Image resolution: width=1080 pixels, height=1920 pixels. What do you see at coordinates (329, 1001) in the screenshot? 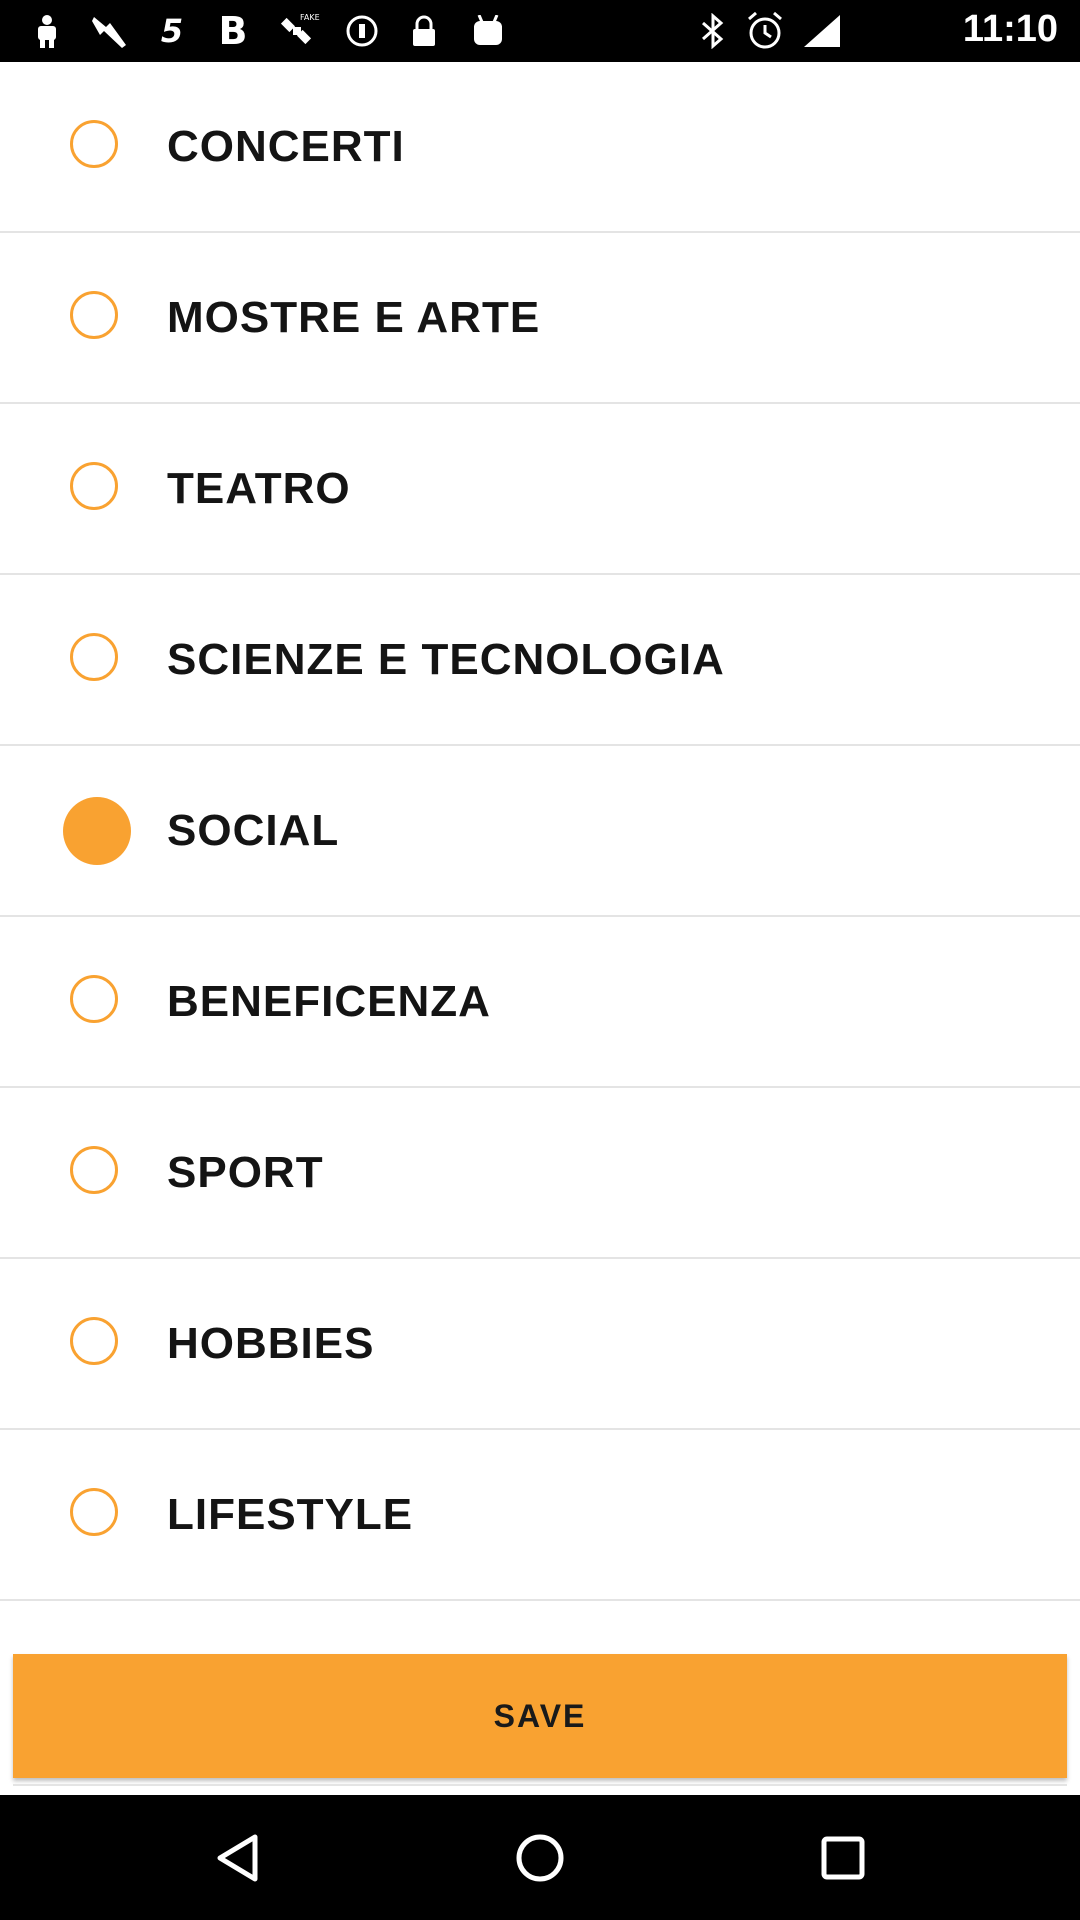
I see `category-label: BENEFICENZA` at bounding box center [329, 1001].